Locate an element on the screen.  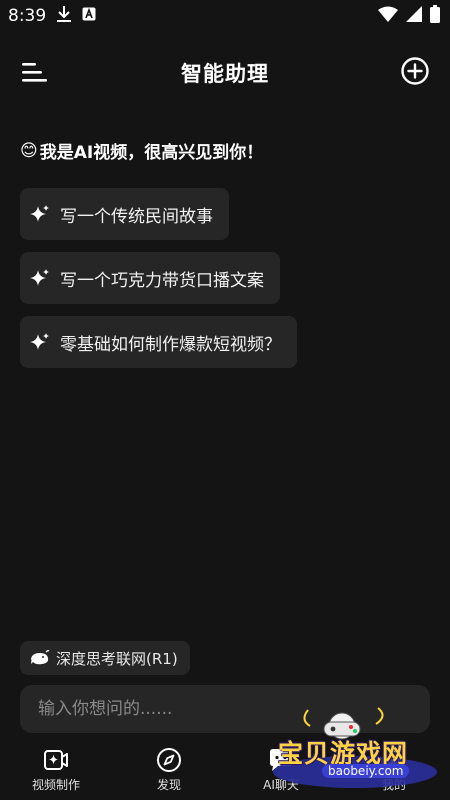
signal-icon is located at coordinates (414, 16).